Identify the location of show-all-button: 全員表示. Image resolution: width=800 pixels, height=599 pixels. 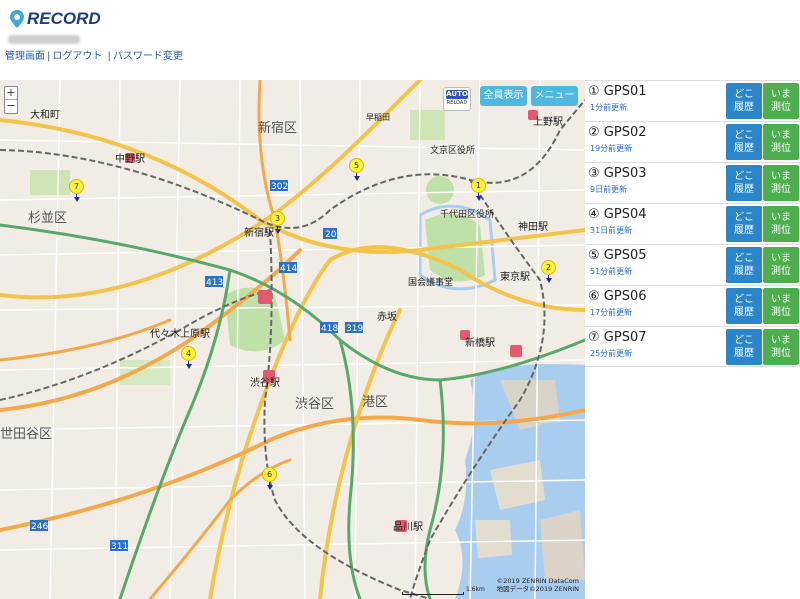
(503, 96).